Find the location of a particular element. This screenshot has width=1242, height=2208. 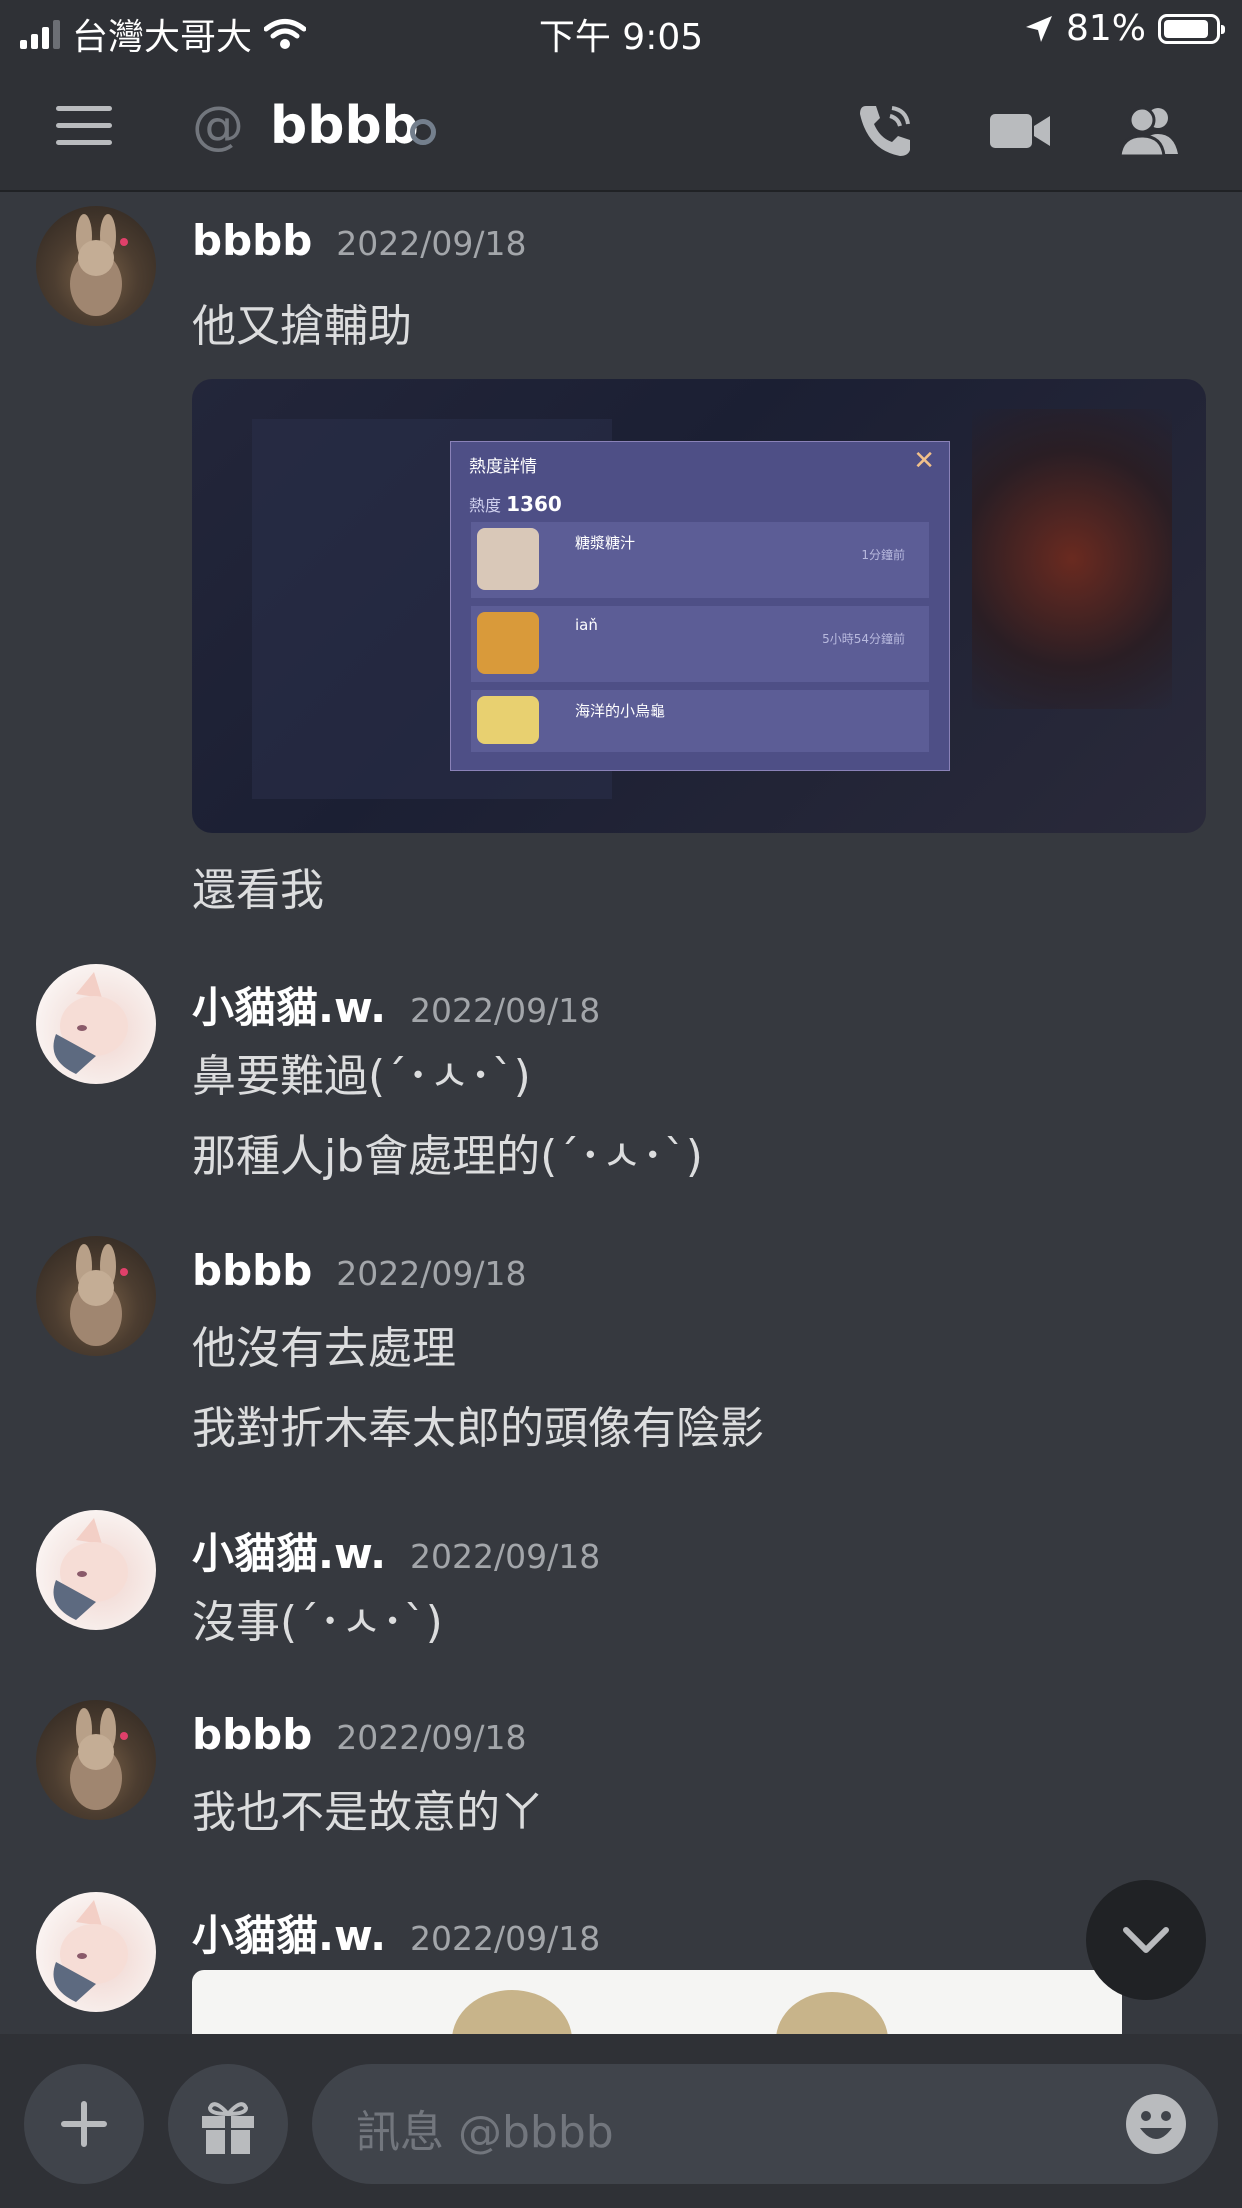

message-text: 我也不是故意的ㄚ is located at coordinates (368, 1812).